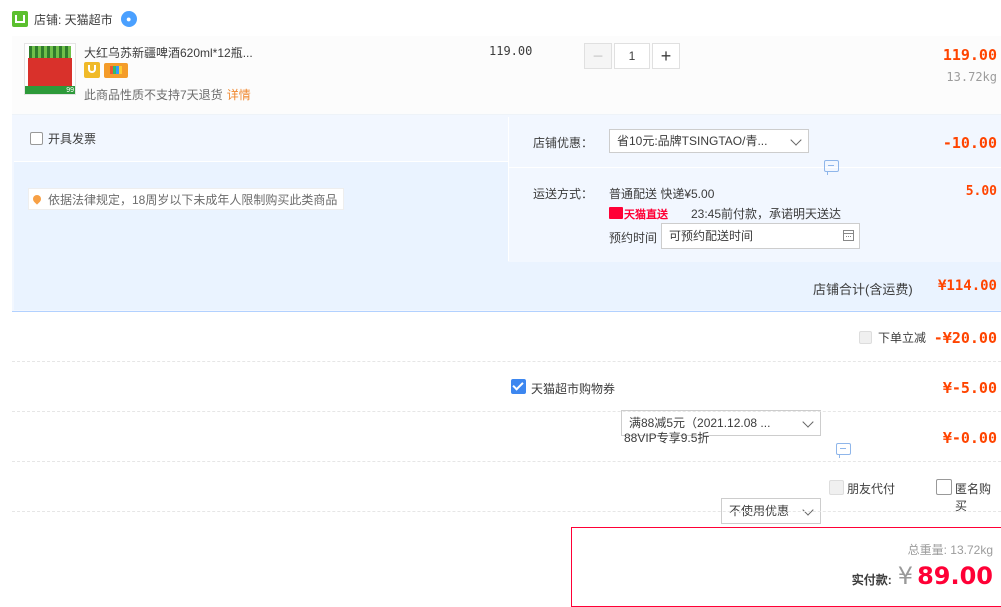 The image size is (1001, 607). Describe the element at coordinates (755, 167) in the screenshot. I see `row-divider` at that location.